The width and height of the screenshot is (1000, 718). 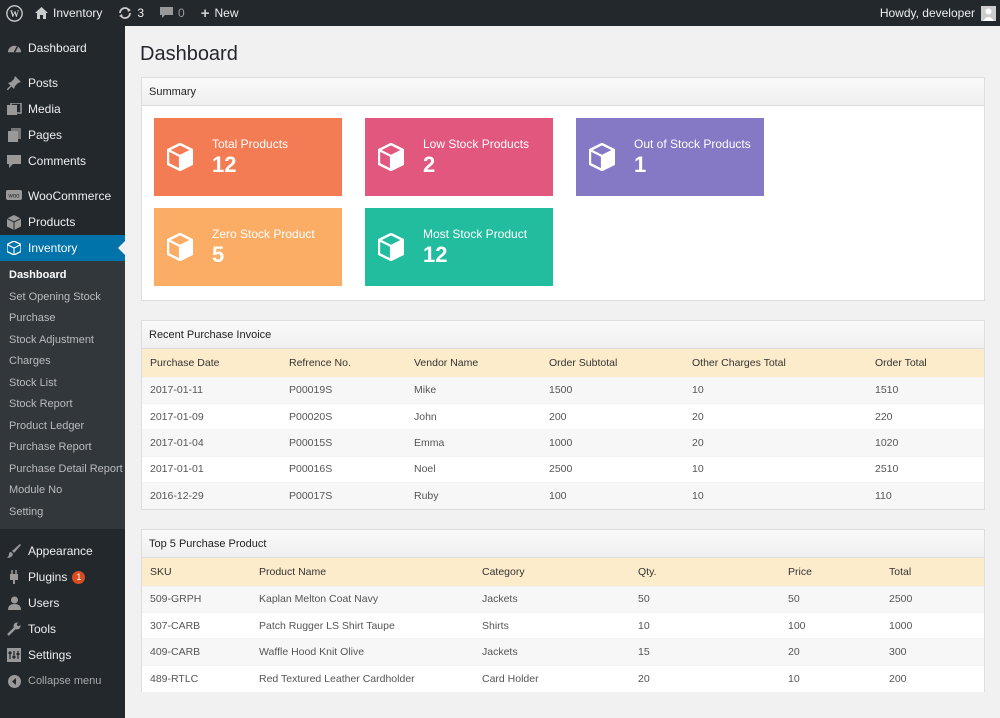 What do you see at coordinates (647, 571) in the screenshot?
I see `column-header: Qty.` at bounding box center [647, 571].